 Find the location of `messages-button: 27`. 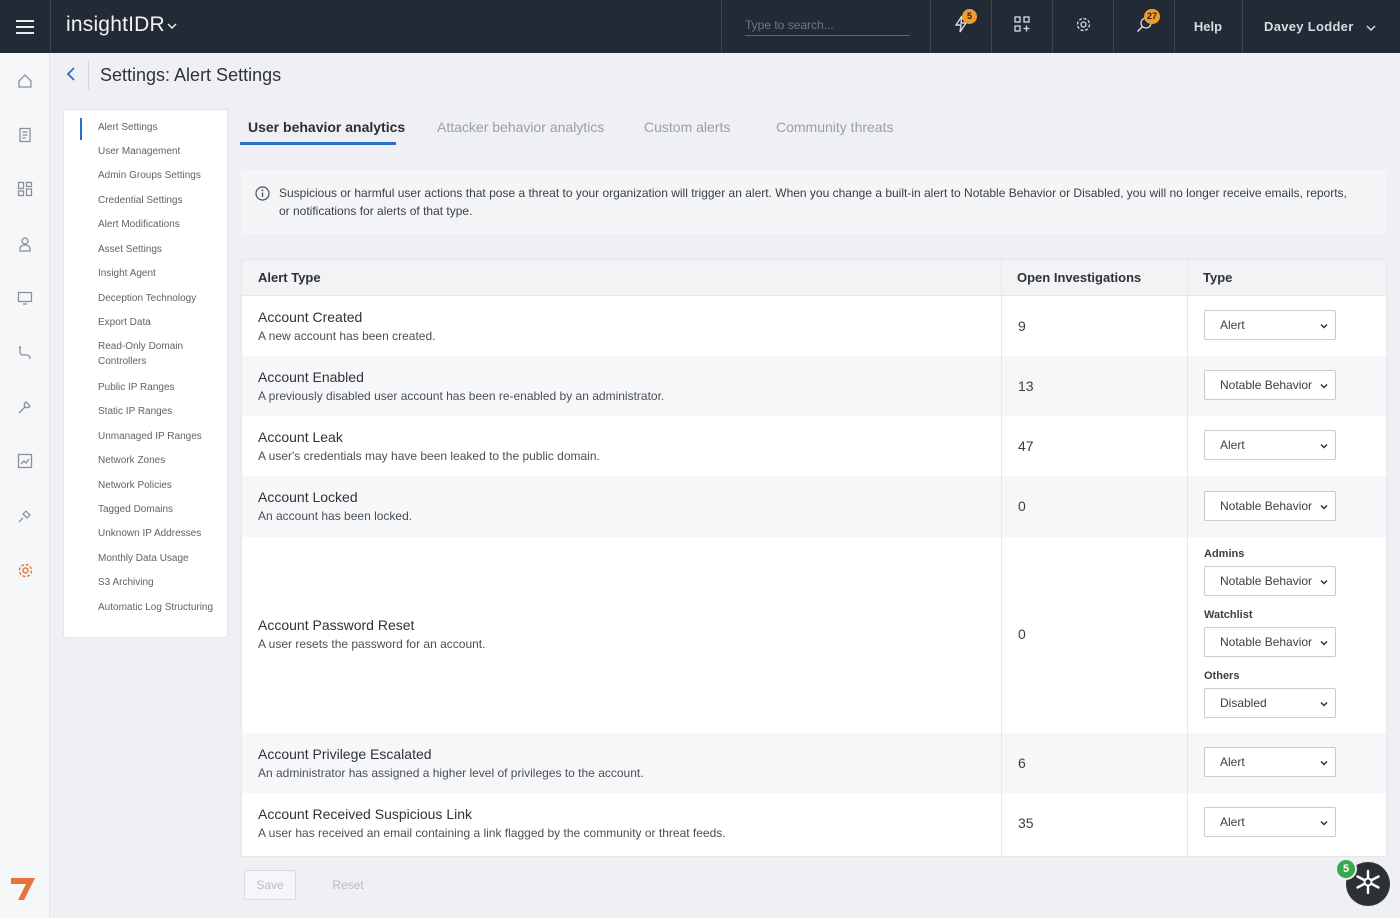

messages-button: 27 is located at coordinates (1144, 26).